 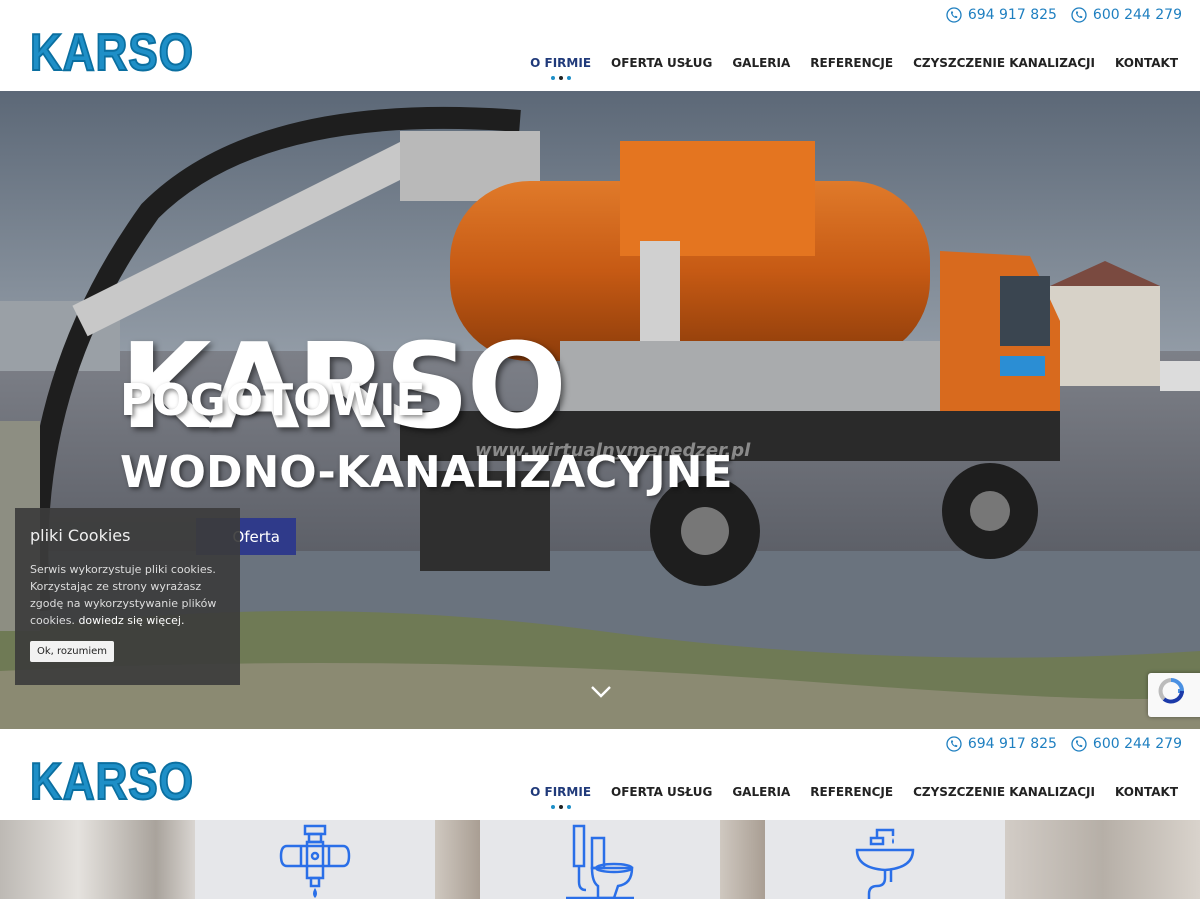 I want to click on sink-icon, so click(x=885, y=863).